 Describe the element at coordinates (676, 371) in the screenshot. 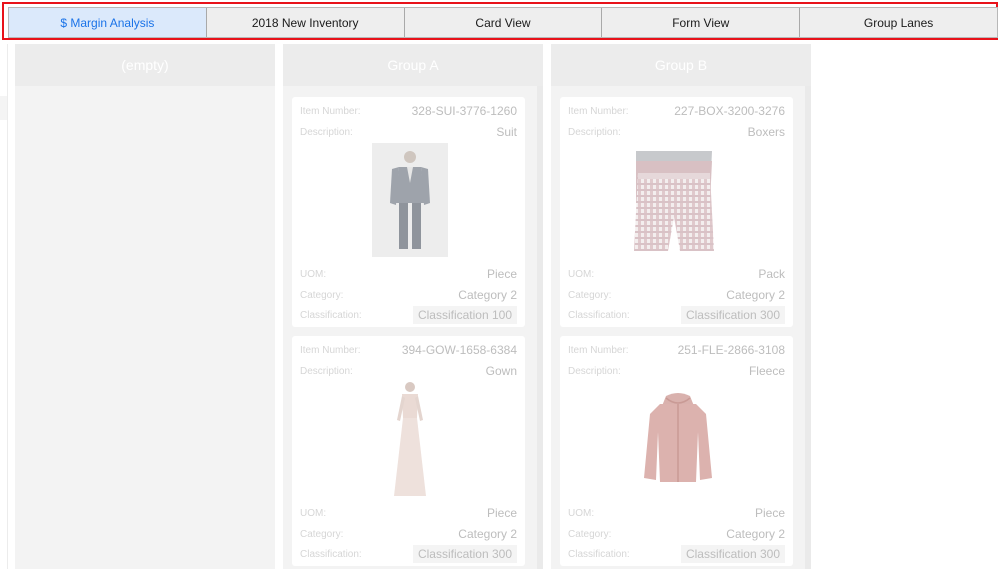

I see `description-row: Description: Fleece` at that location.